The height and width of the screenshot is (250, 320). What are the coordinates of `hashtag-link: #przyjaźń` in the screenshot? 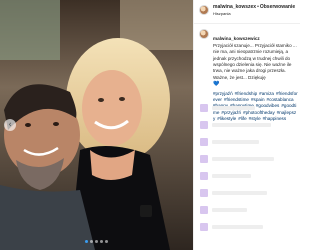 It's located at (223, 93).